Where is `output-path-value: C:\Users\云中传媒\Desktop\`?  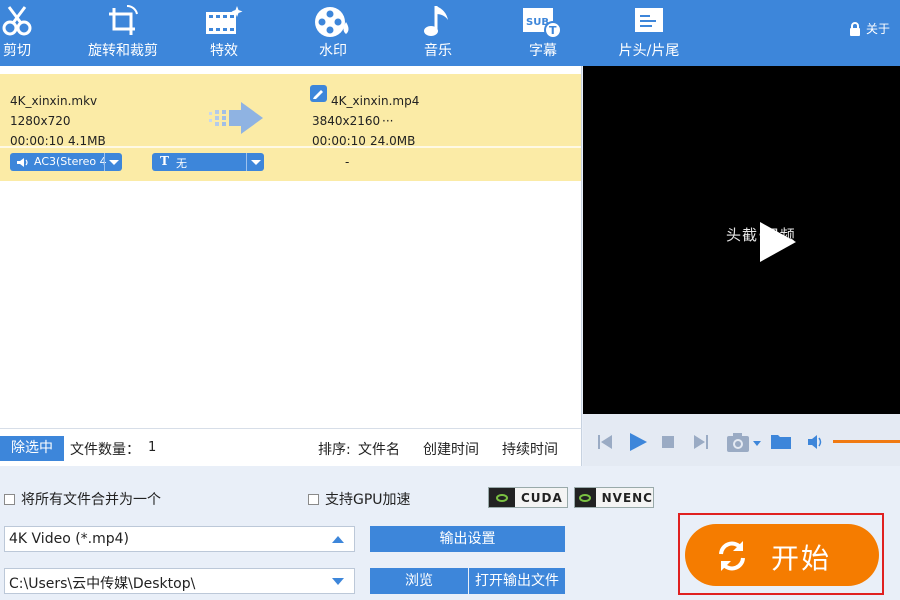 output-path-value: C:\Users\云中传媒\Desktop\ is located at coordinates (102, 584).